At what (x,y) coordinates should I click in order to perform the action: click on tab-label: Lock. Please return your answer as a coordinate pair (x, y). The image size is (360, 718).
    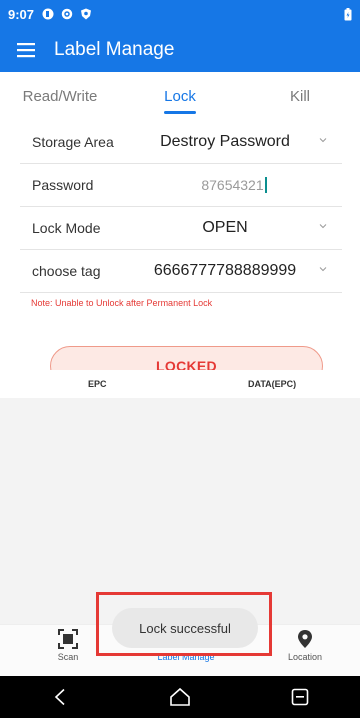
    Looking at the image, I should click on (180, 96).